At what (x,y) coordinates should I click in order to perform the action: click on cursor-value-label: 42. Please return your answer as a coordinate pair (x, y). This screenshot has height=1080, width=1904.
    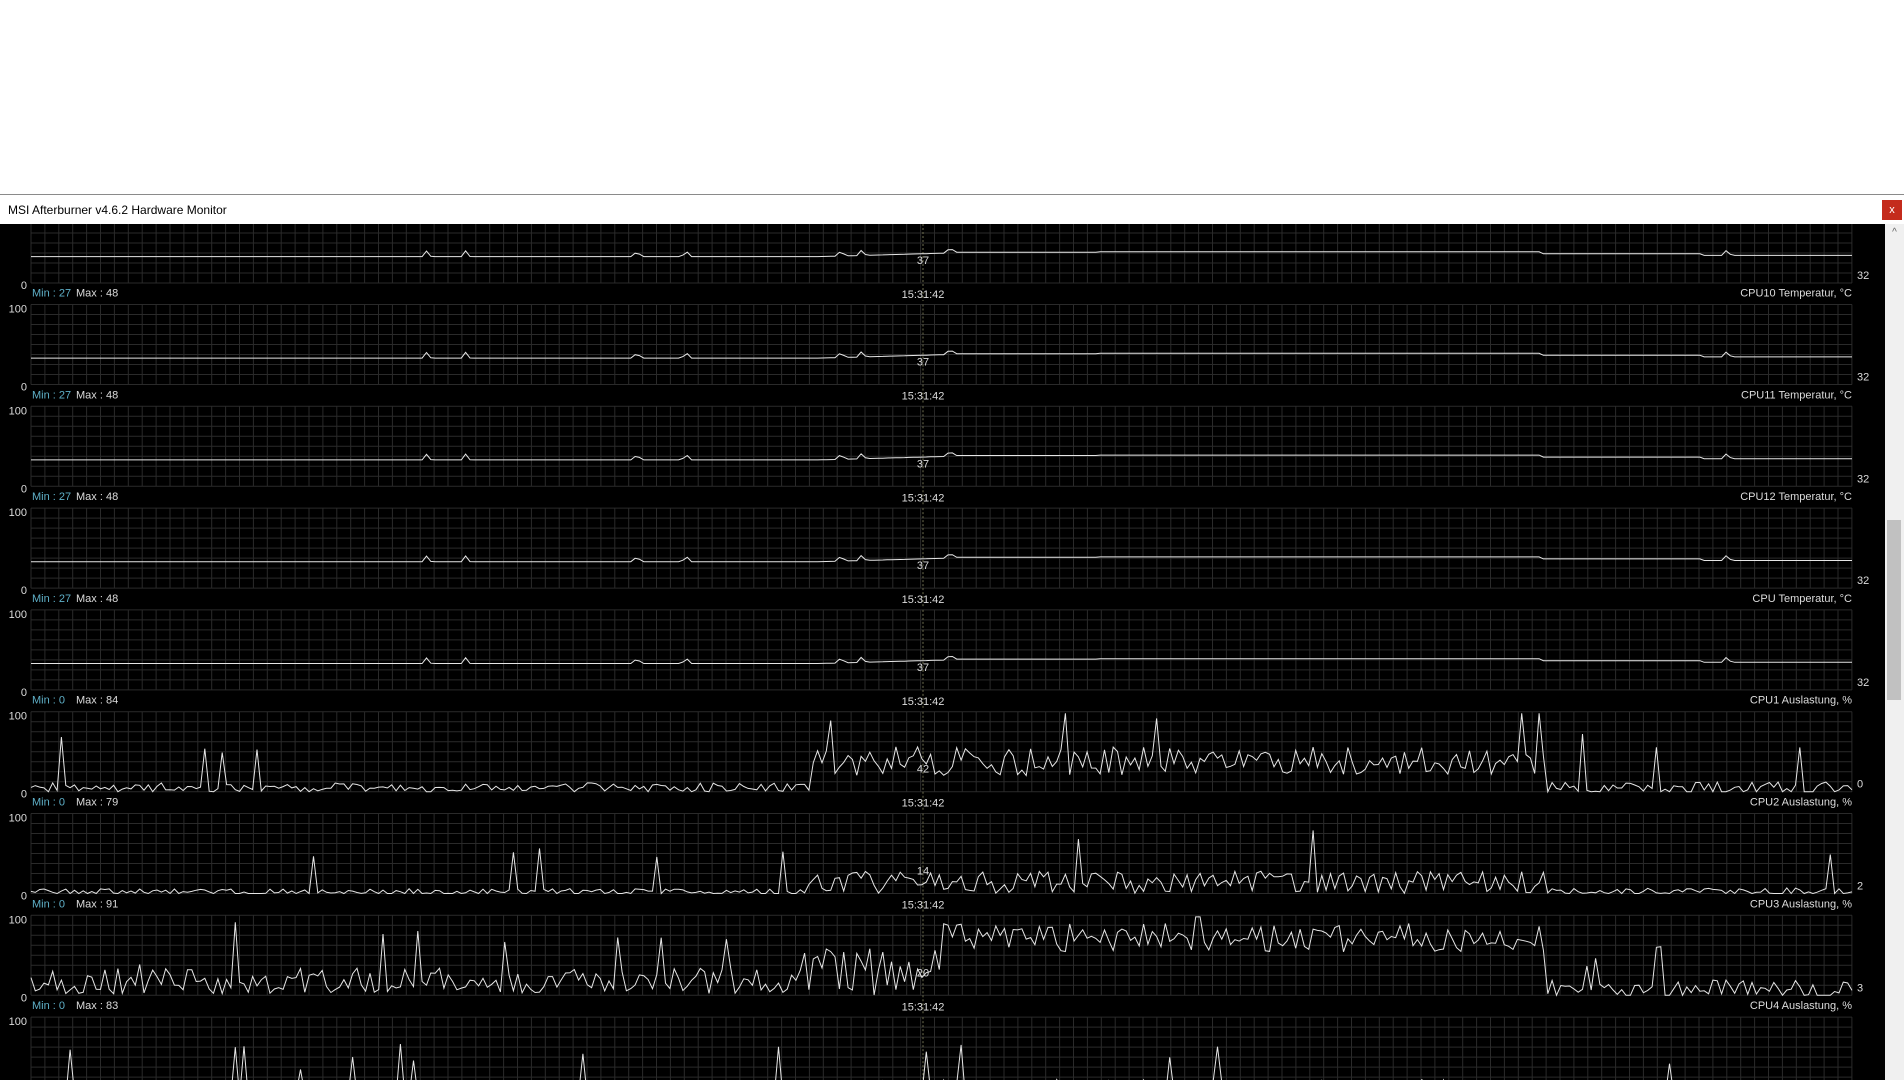
    Looking at the image, I should click on (923, 770).